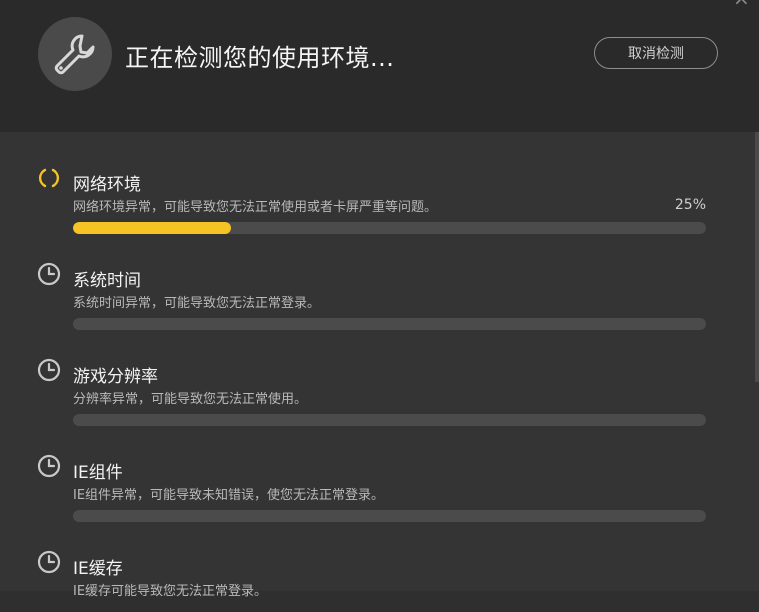 This screenshot has width=759, height=612. I want to click on cancel-check-button: 取消检测, so click(656, 53).